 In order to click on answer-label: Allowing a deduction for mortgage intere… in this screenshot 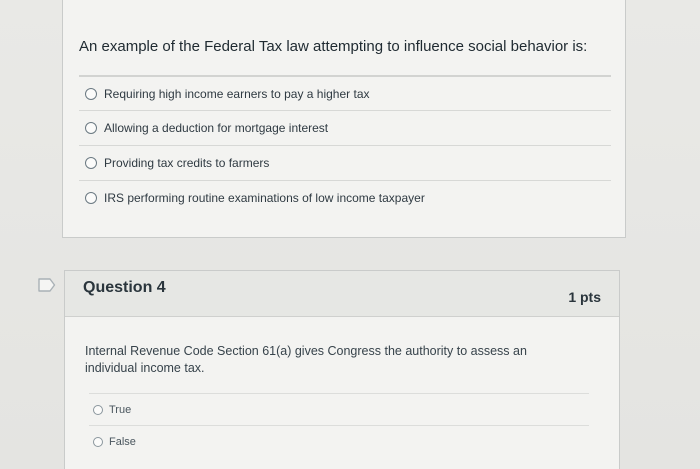, I will do `click(216, 128)`.